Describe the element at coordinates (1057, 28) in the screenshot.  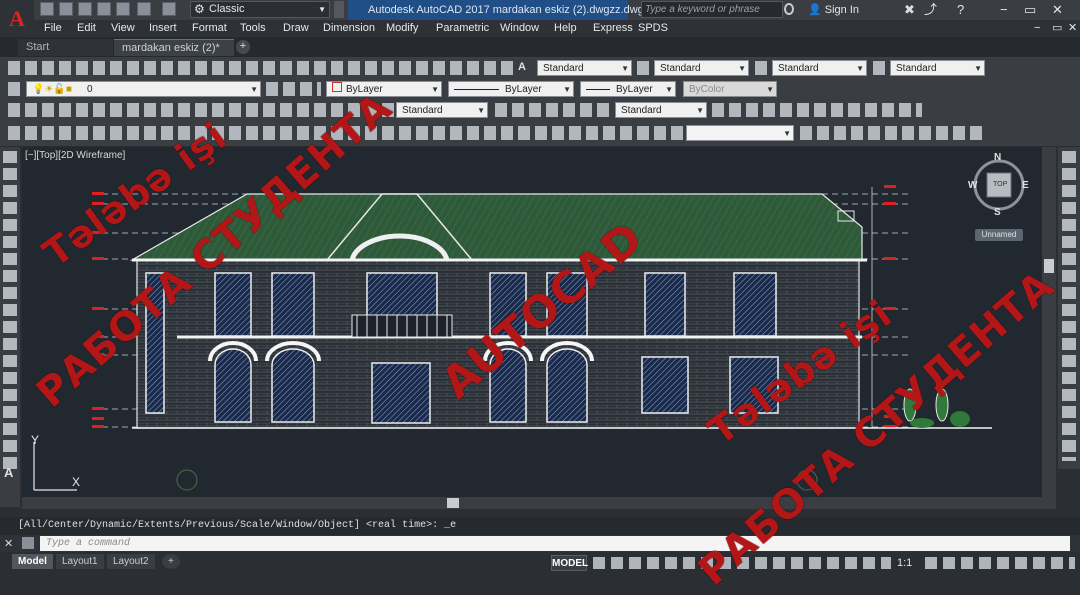
I see `menu-restore-button: ▭` at that location.